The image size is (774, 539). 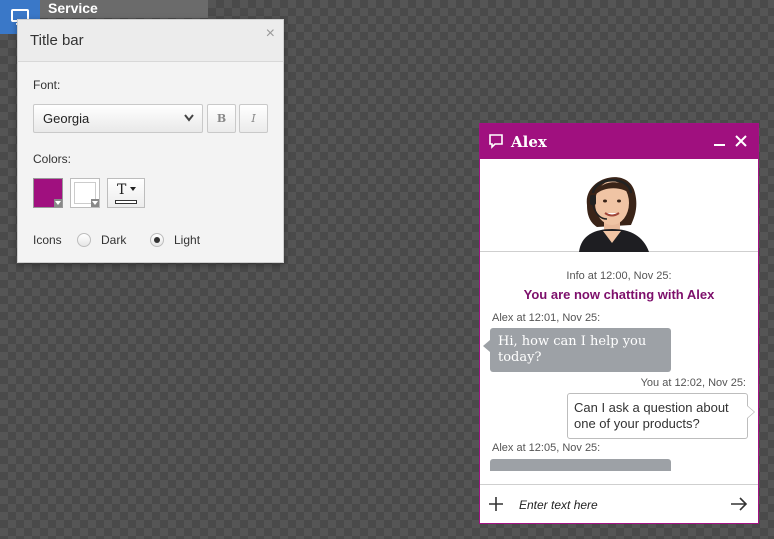 What do you see at coordinates (719, 145) in the screenshot?
I see `minimize-icon` at bounding box center [719, 145].